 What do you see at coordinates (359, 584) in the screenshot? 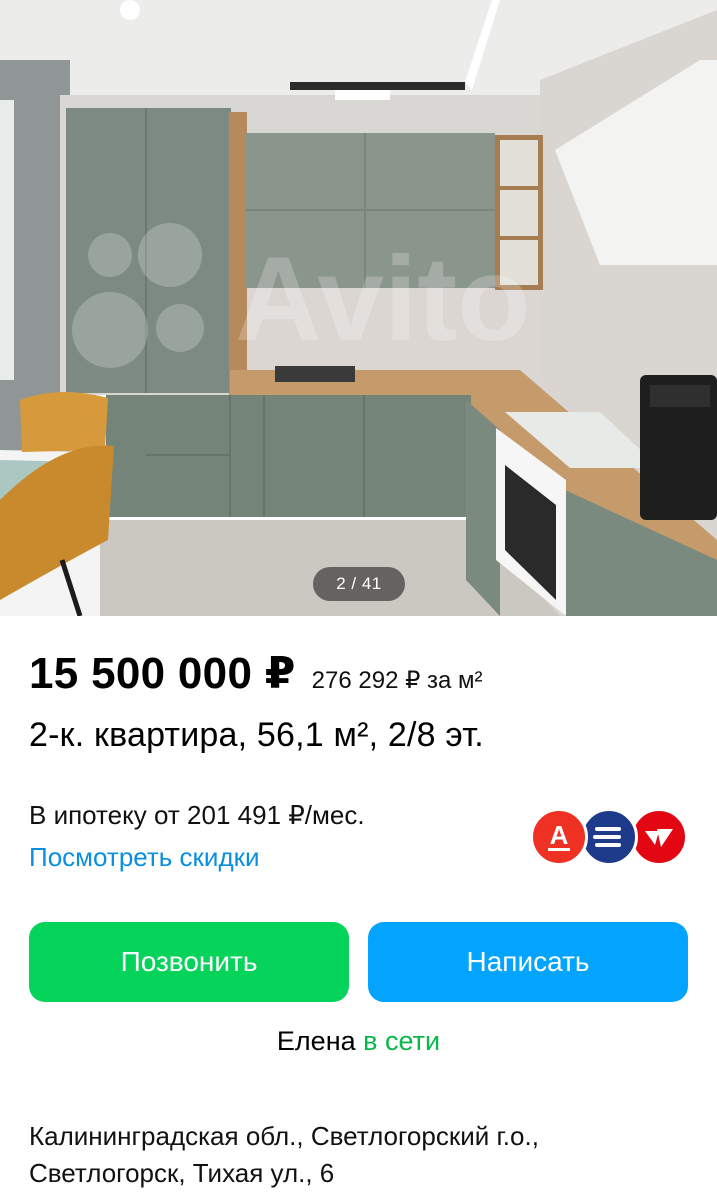
I see `photo-counter: 2 / 41` at bounding box center [359, 584].